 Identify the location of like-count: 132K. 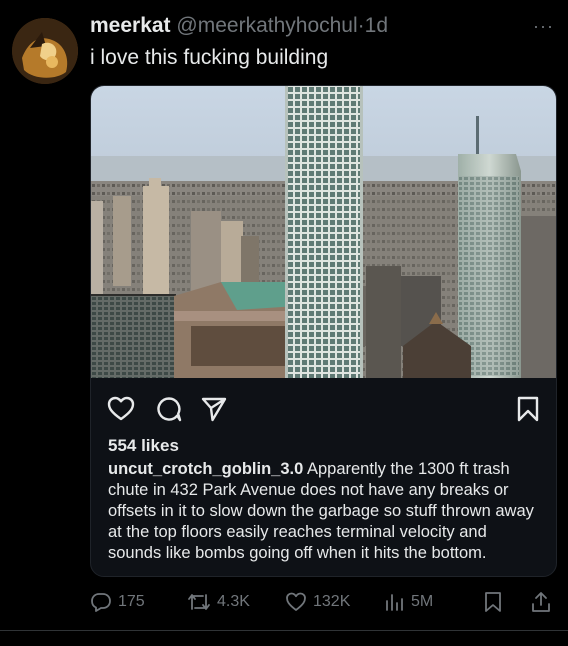
(332, 601).